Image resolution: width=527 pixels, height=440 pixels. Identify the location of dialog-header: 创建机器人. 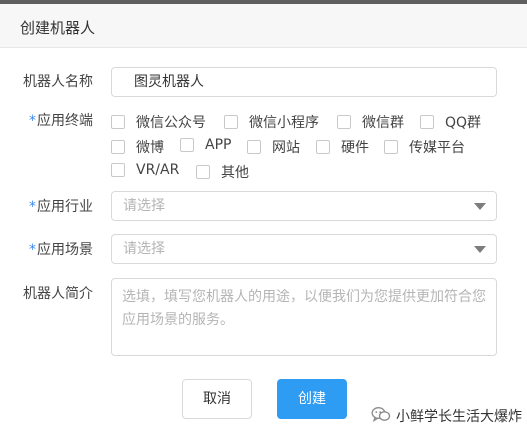
(263, 26).